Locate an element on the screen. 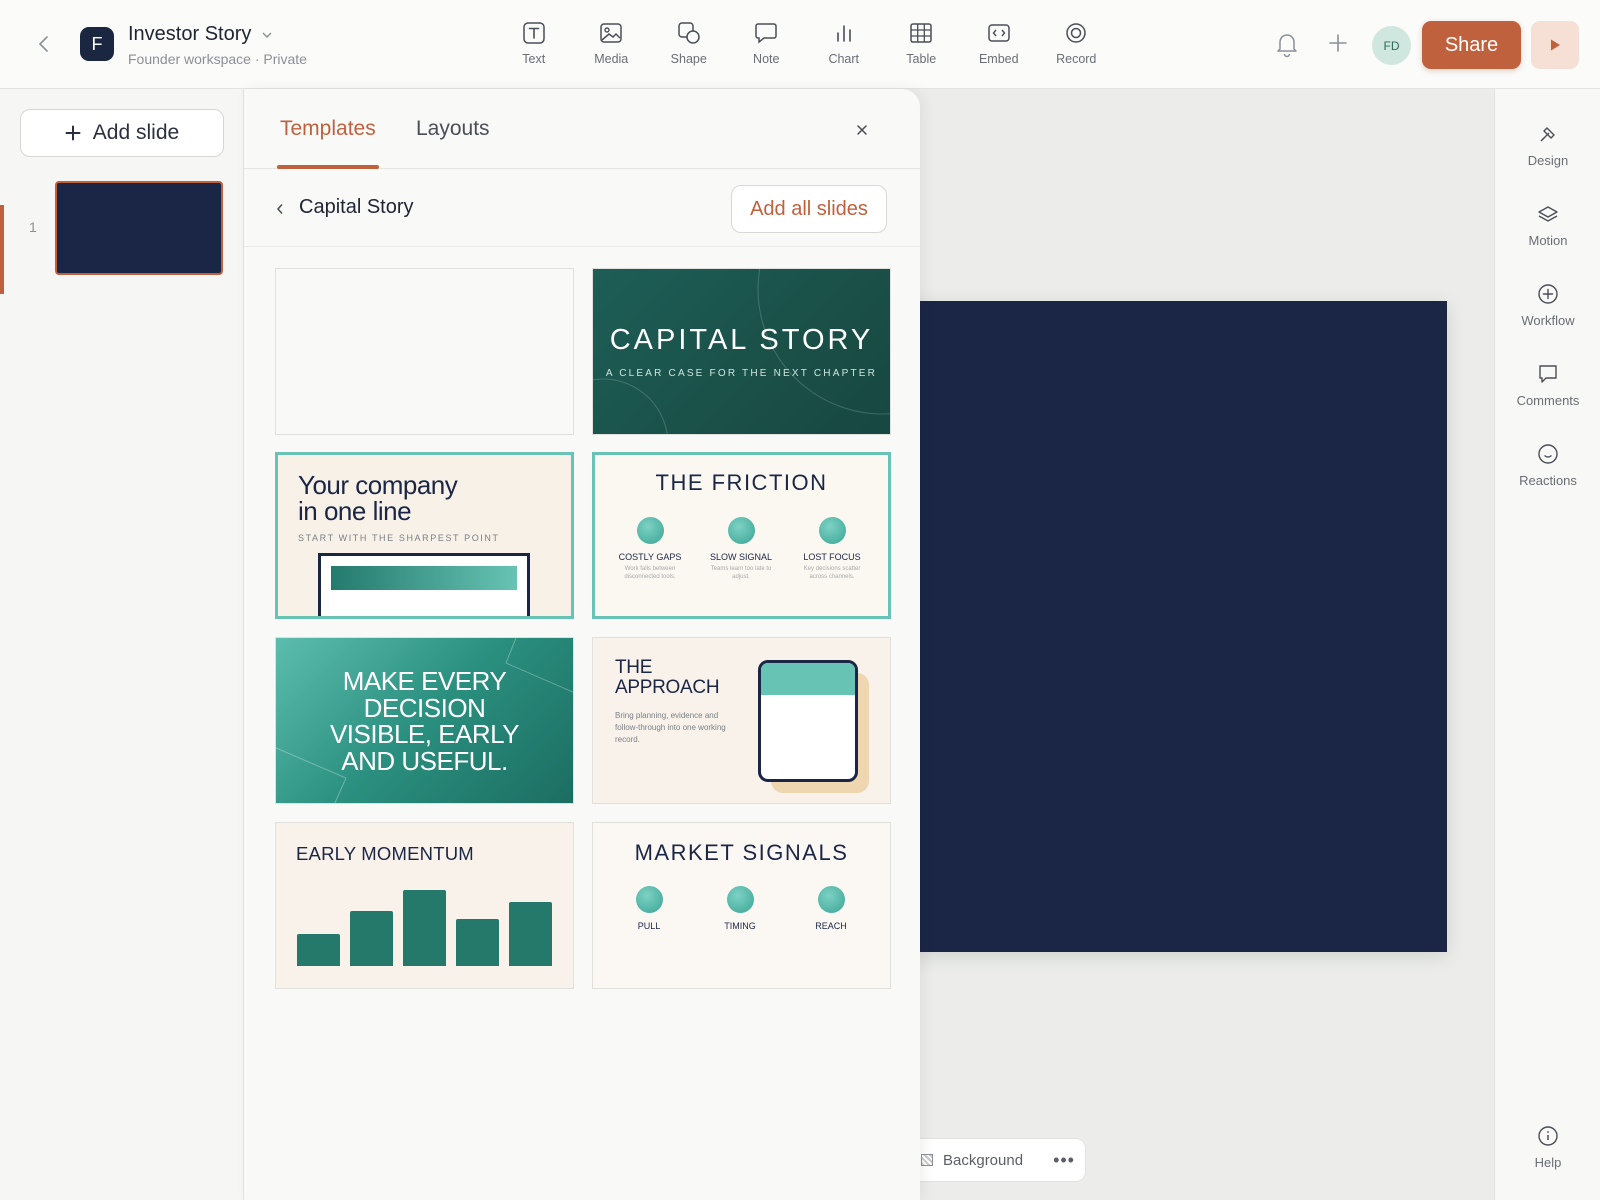 The height and width of the screenshot is (1200, 1600). signal-item: PULL is located at coordinates (649, 908).